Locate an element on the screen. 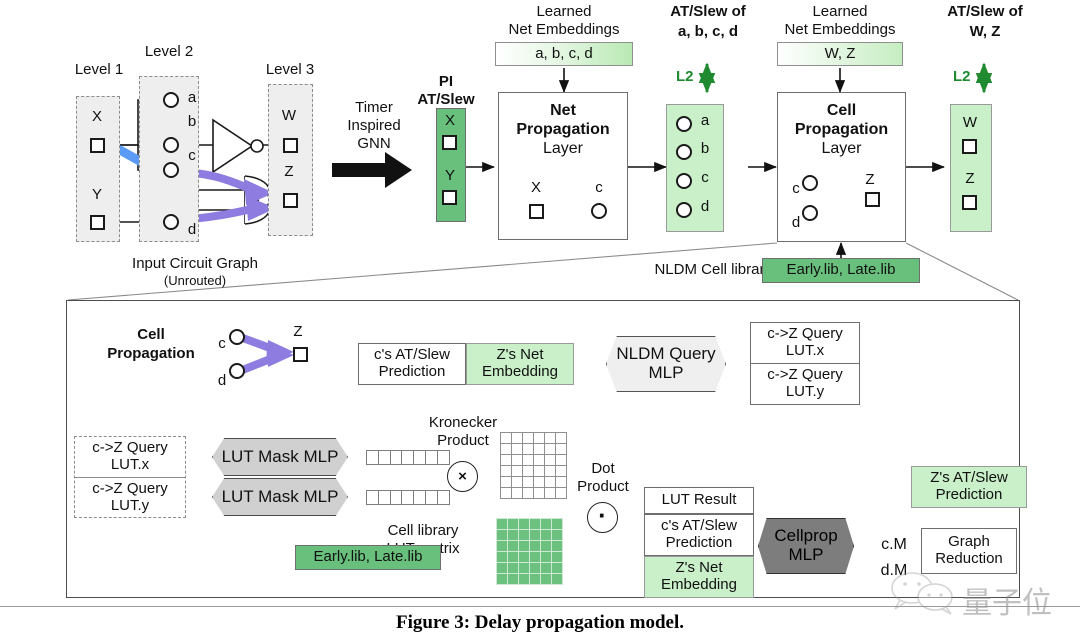 The image size is (1080, 644). pin-node-c is located at coordinates (171, 170).